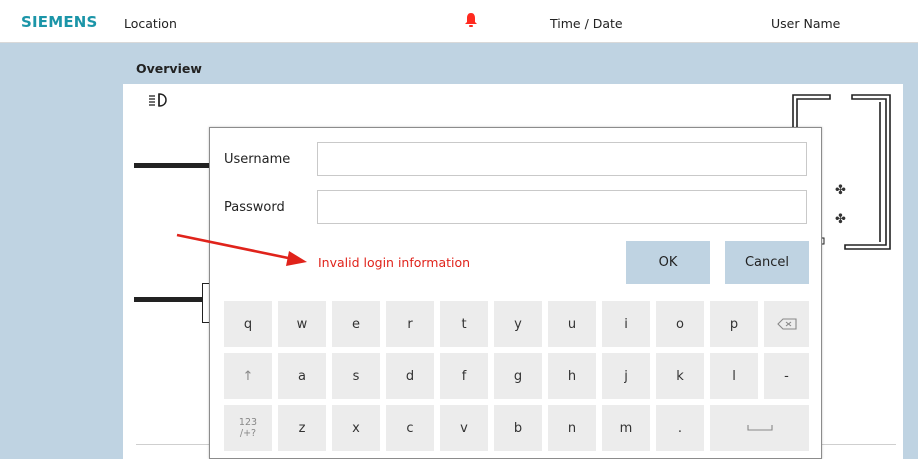 The width and height of the screenshot is (918, 459). What do you see at coordinates (471, 20) in the screenshot?
I see `bell-icon` at bounding box center [471, 20].